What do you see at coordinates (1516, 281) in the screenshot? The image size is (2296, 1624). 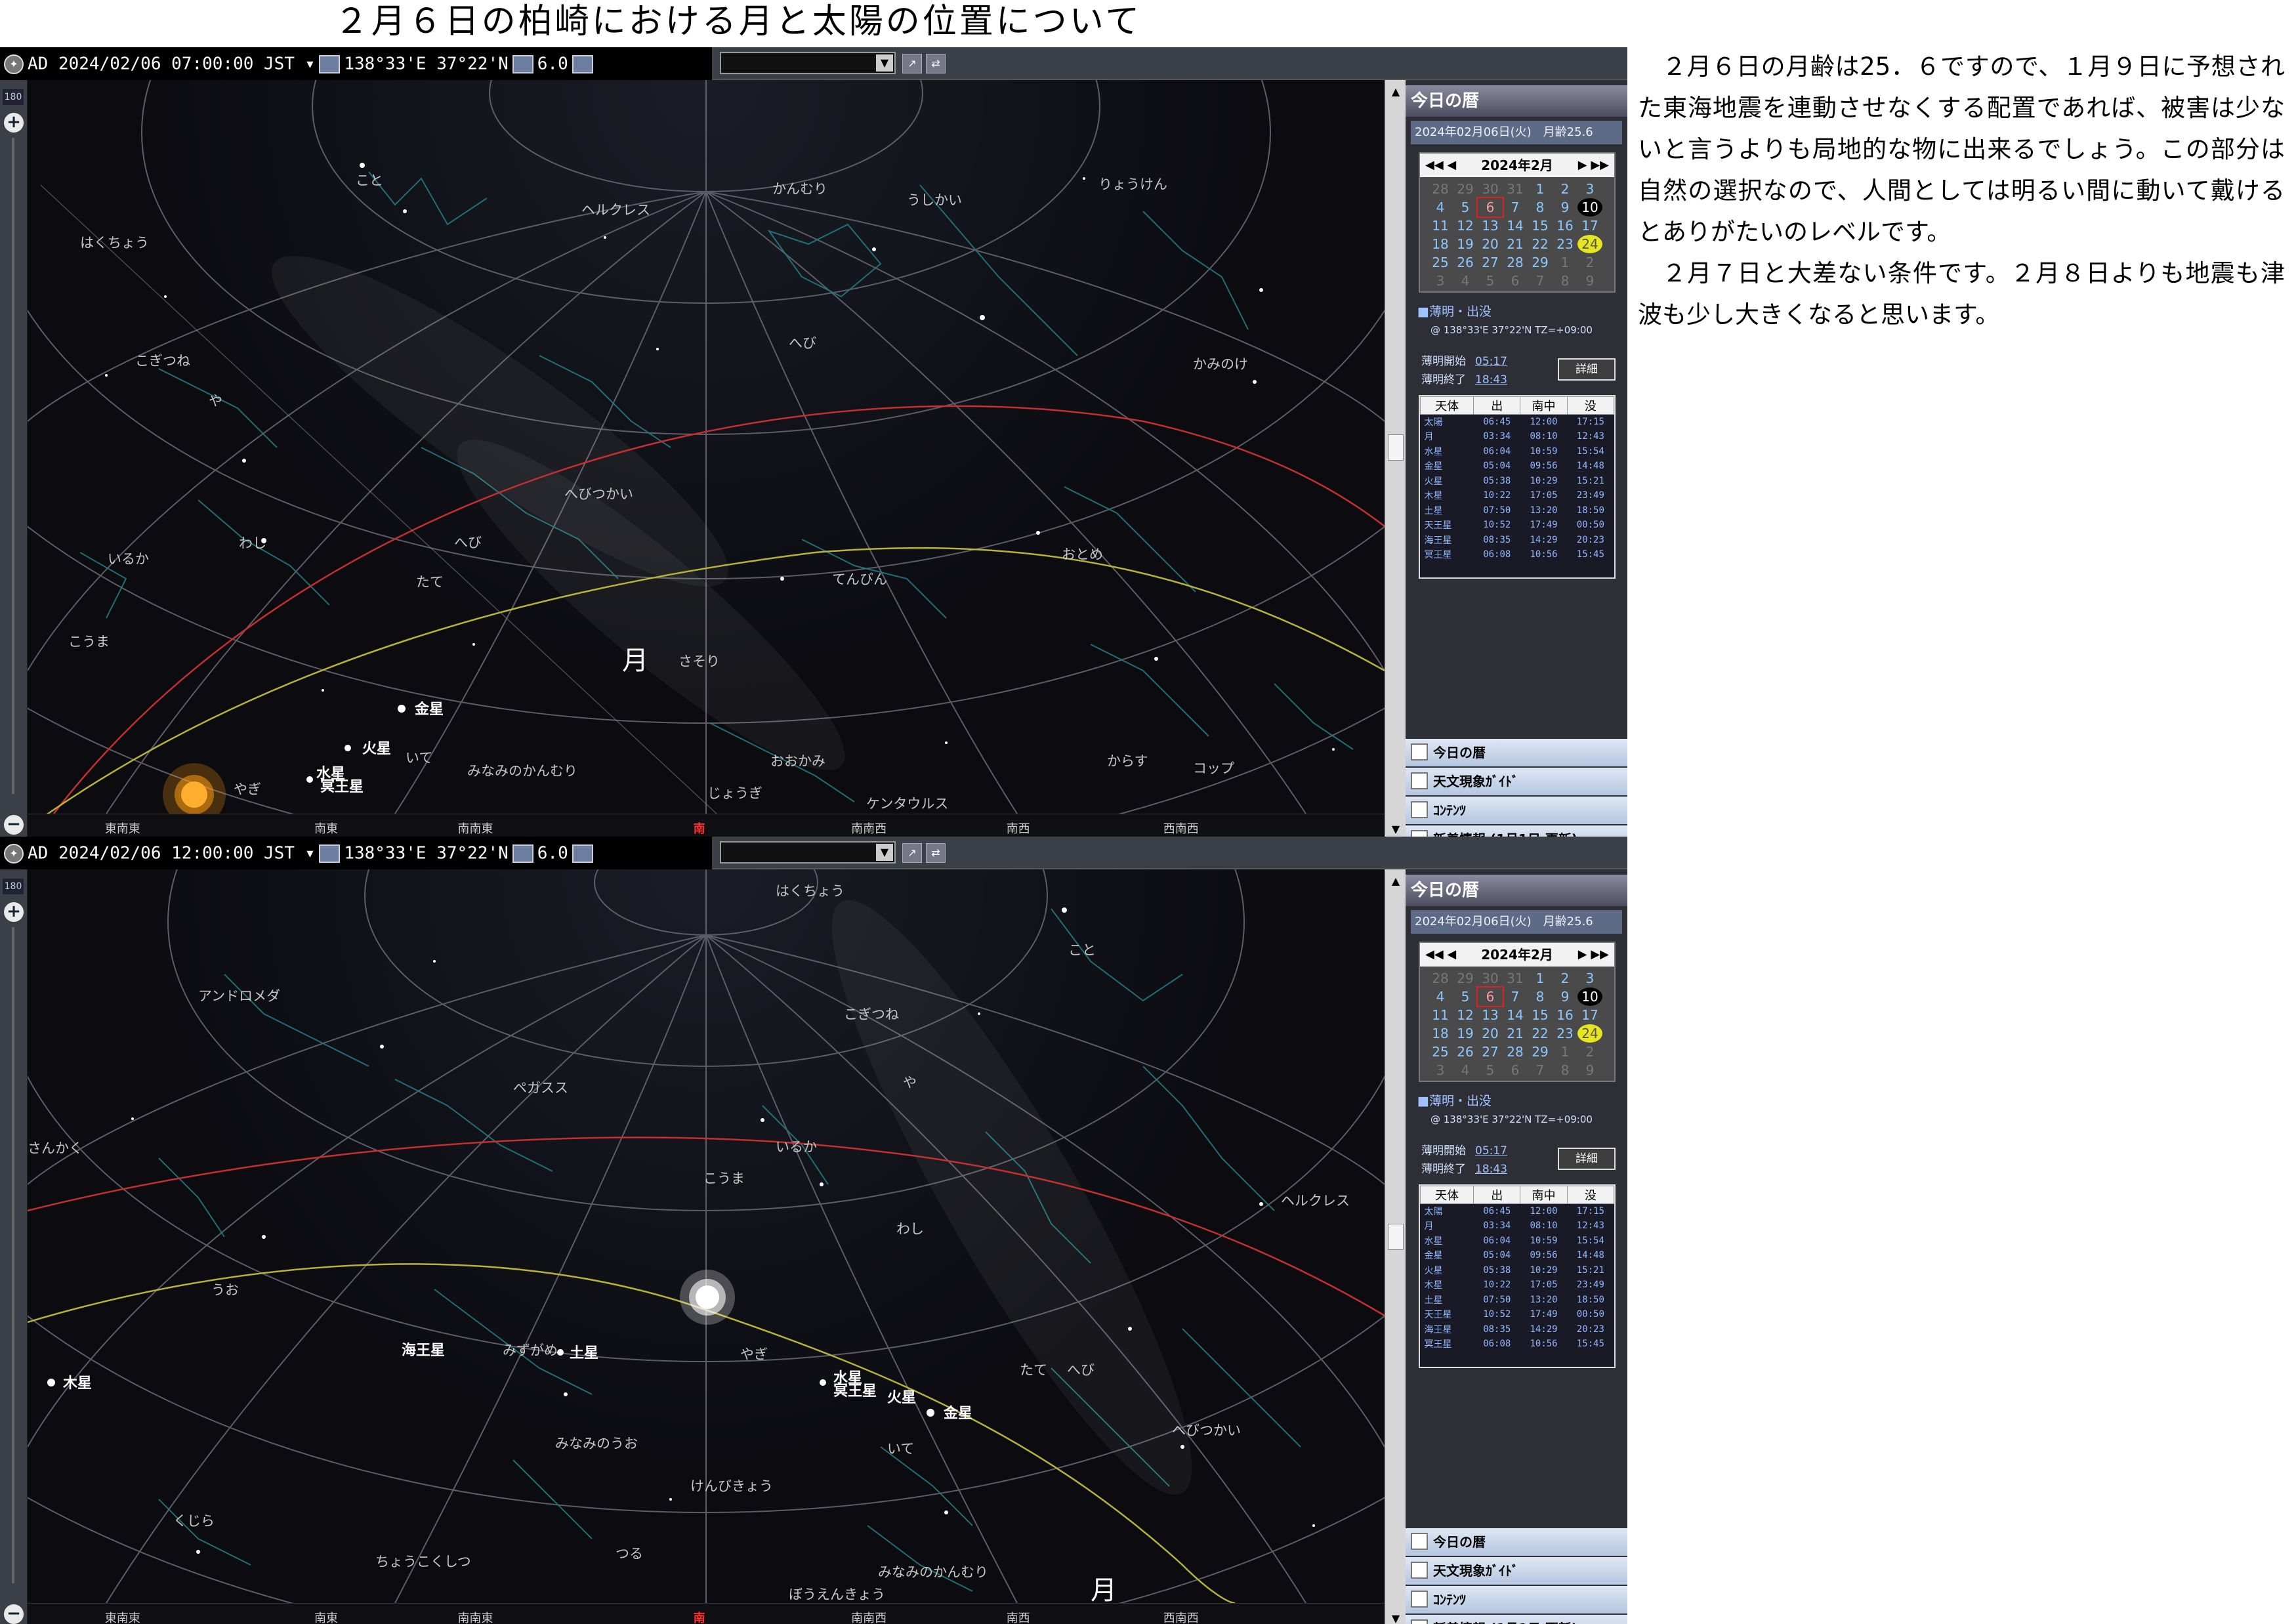 I see `calendar-day: 6` at bounding box center [1516, 281].